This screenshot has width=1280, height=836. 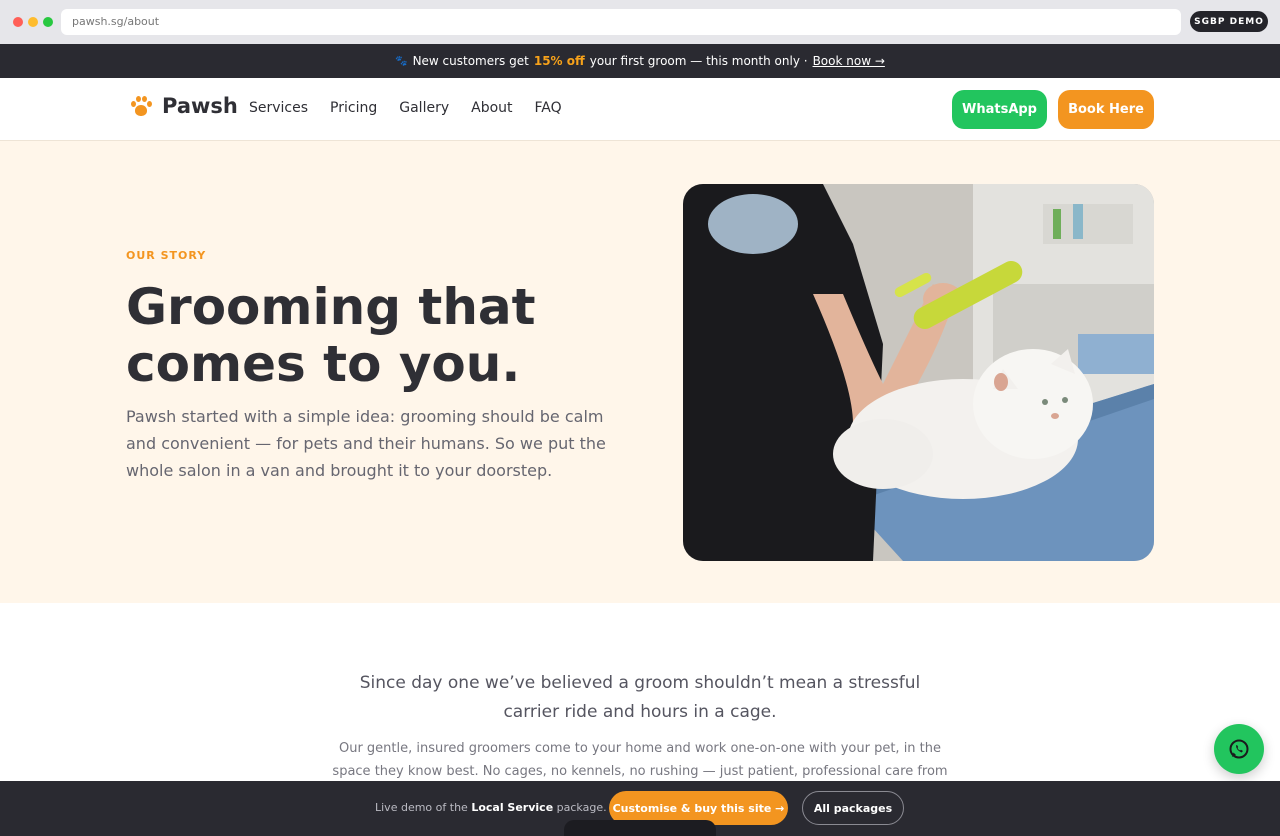 I want to click on hero-eyebrow: OUR STORY, so click(x=166, y=255).